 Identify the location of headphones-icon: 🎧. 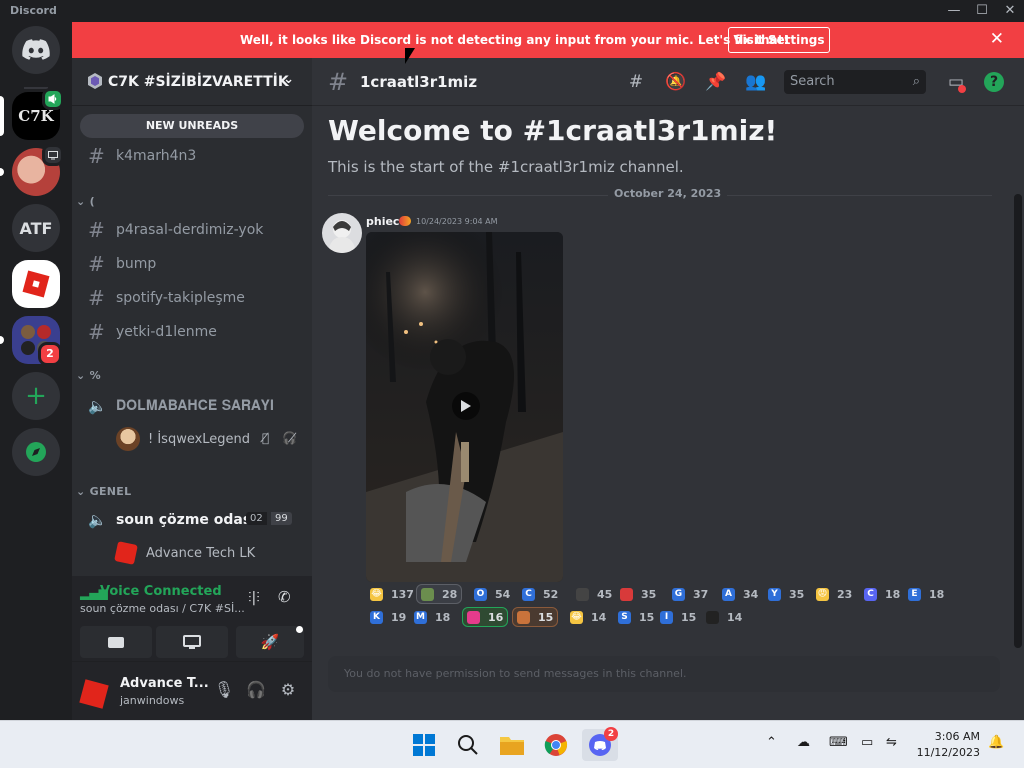
(256, 691).